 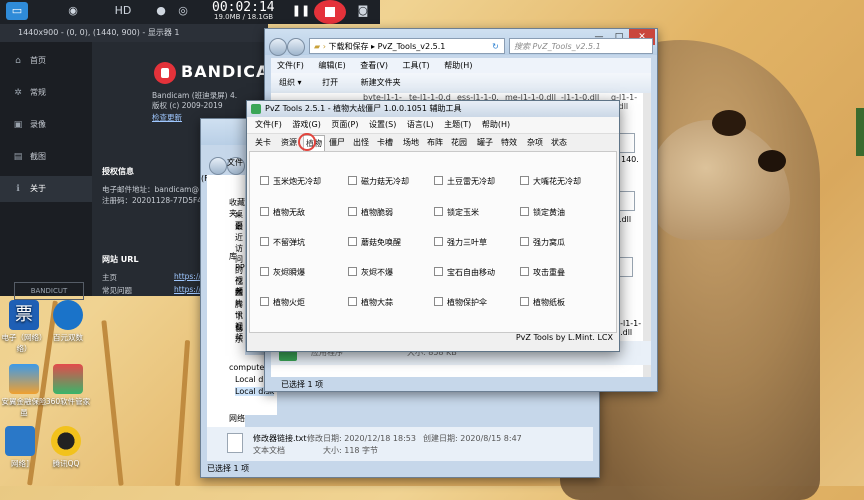 I want to click on tab-slots: 卡槽, so click(x=385, y=142).